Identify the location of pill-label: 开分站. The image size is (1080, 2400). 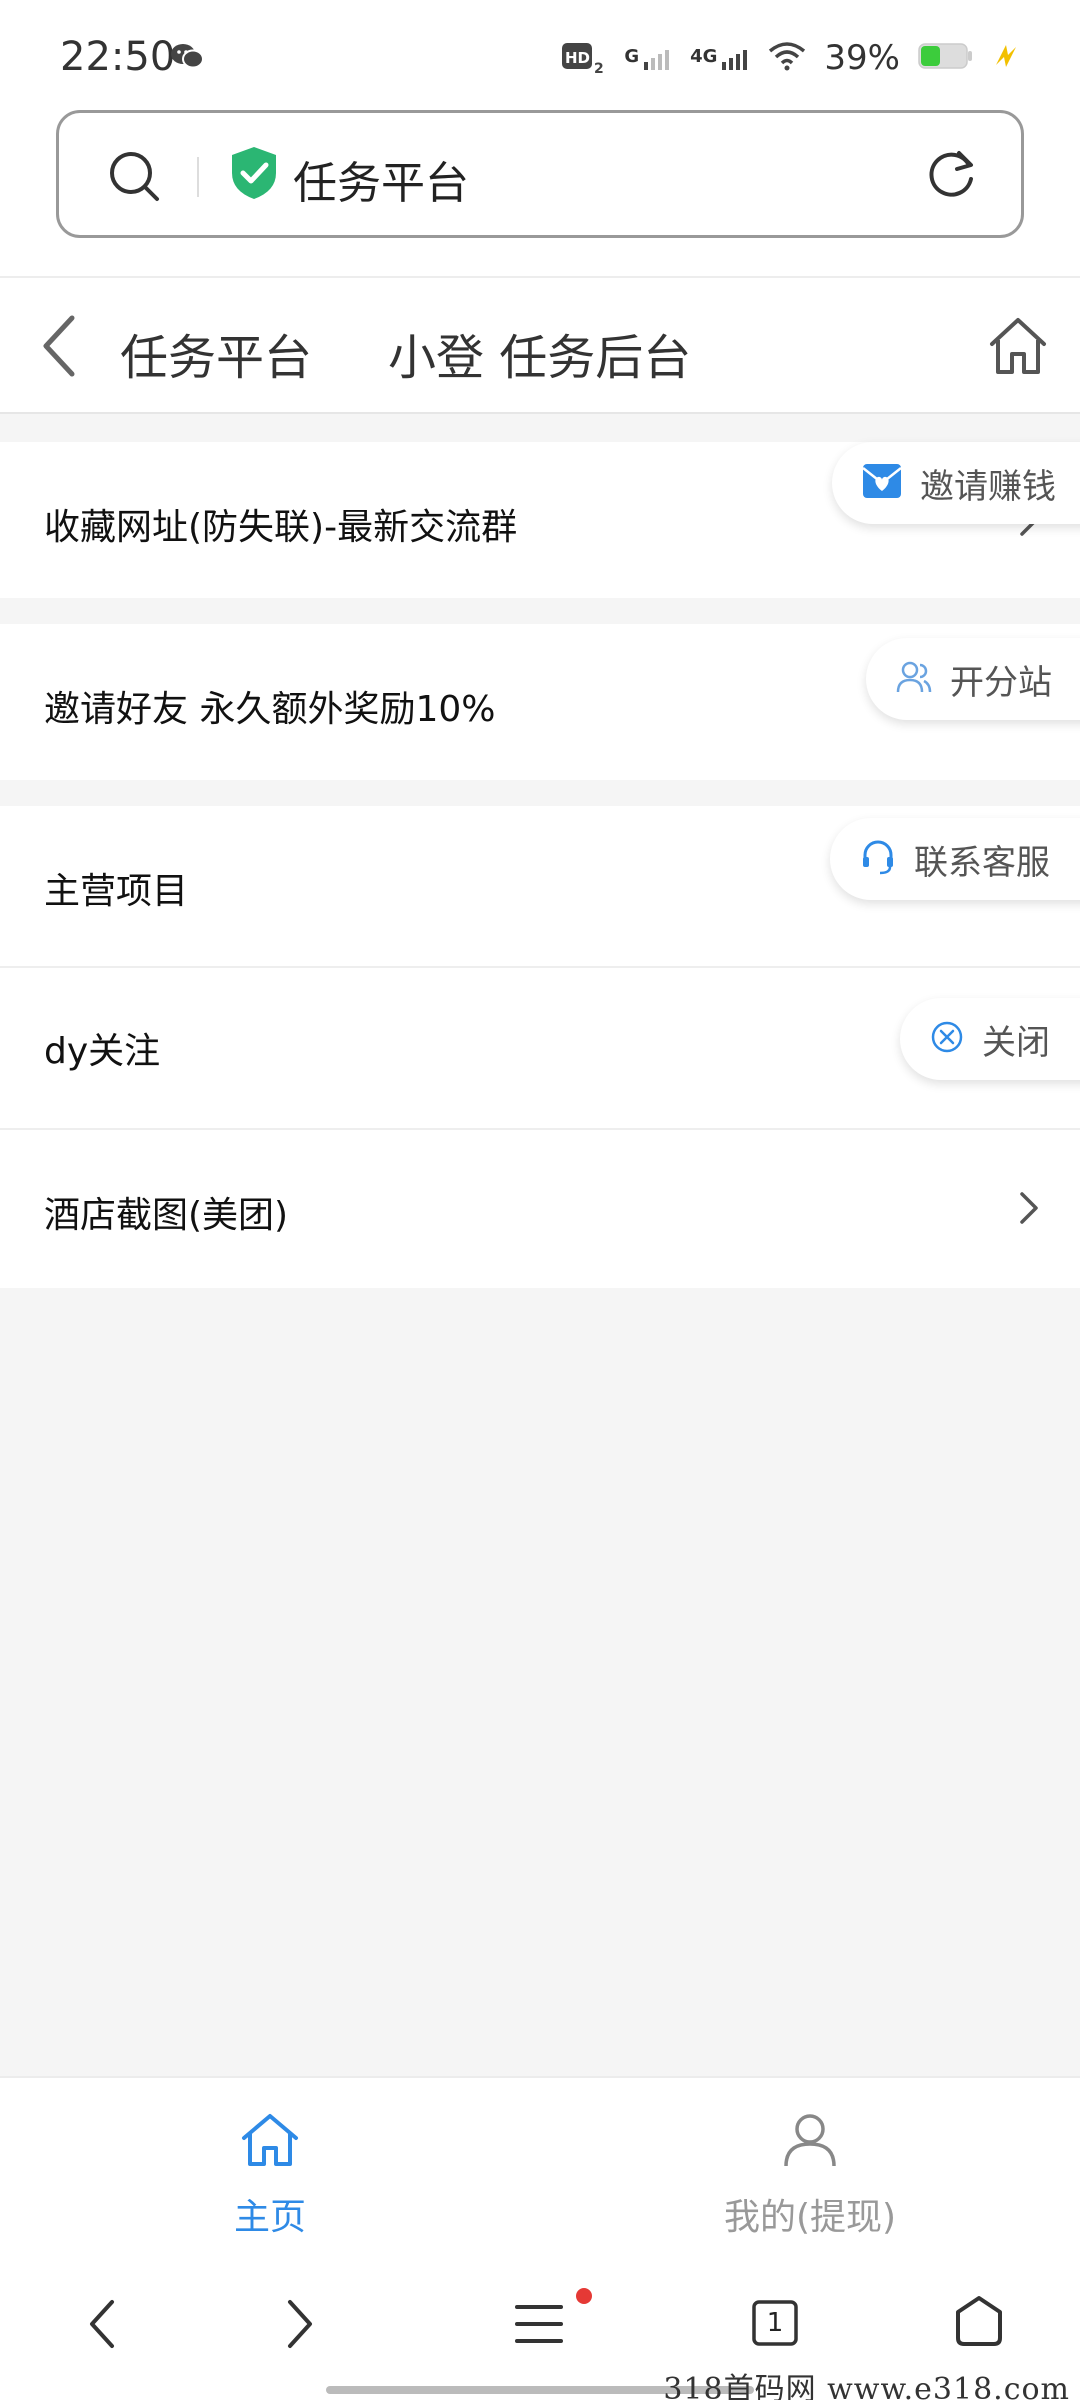
(1001, 682).